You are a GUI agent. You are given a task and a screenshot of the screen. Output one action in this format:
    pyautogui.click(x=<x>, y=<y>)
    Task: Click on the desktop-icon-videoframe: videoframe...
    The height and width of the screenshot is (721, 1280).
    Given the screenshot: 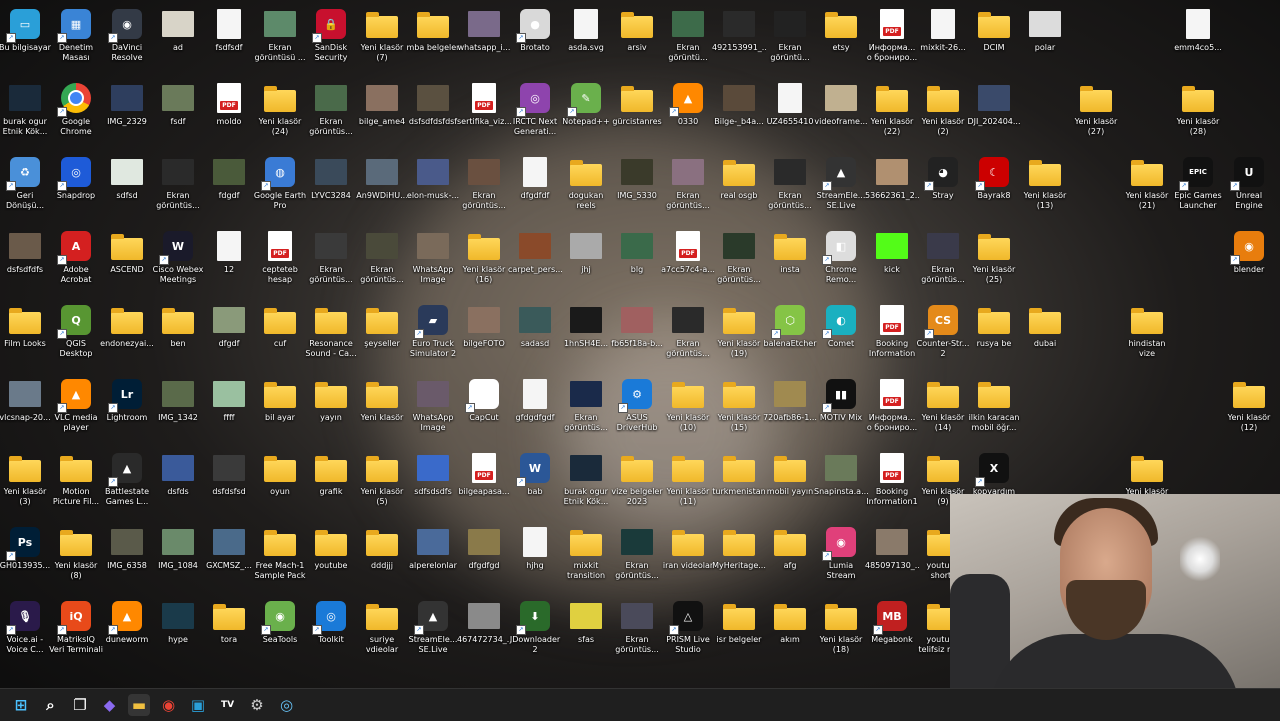 What is the action you would take?
    pyautogui.click(x=841, y=114)
    